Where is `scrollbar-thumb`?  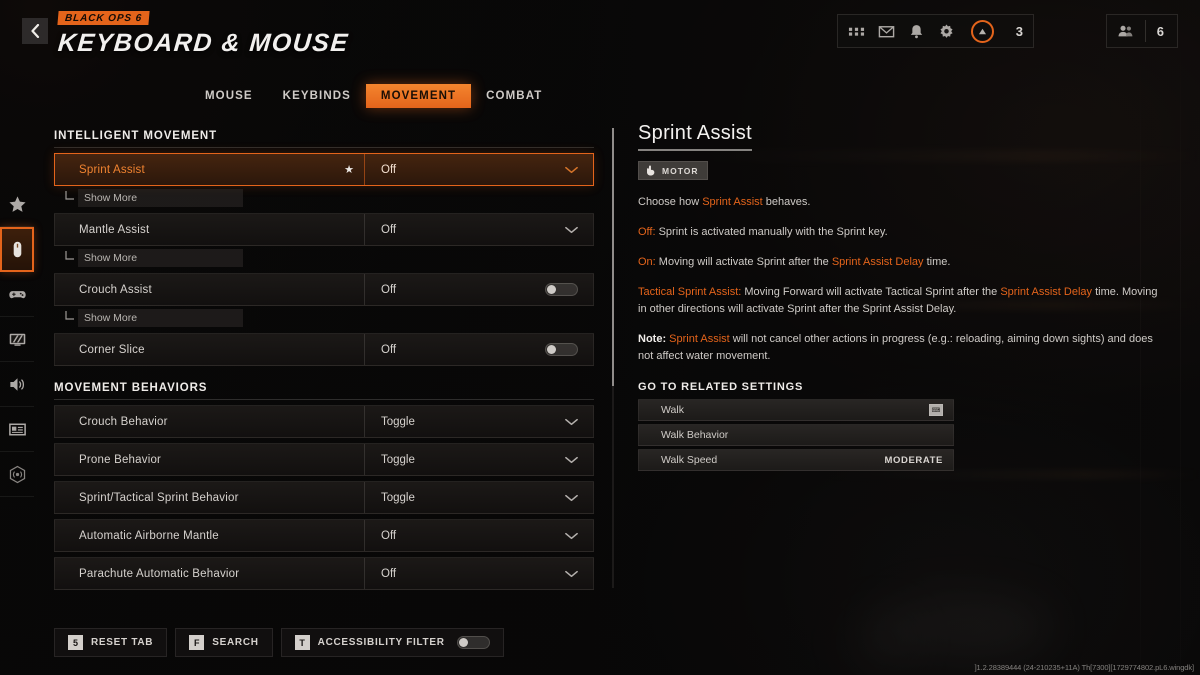
scrollbar-thumb is located at coordinates (613, 257).